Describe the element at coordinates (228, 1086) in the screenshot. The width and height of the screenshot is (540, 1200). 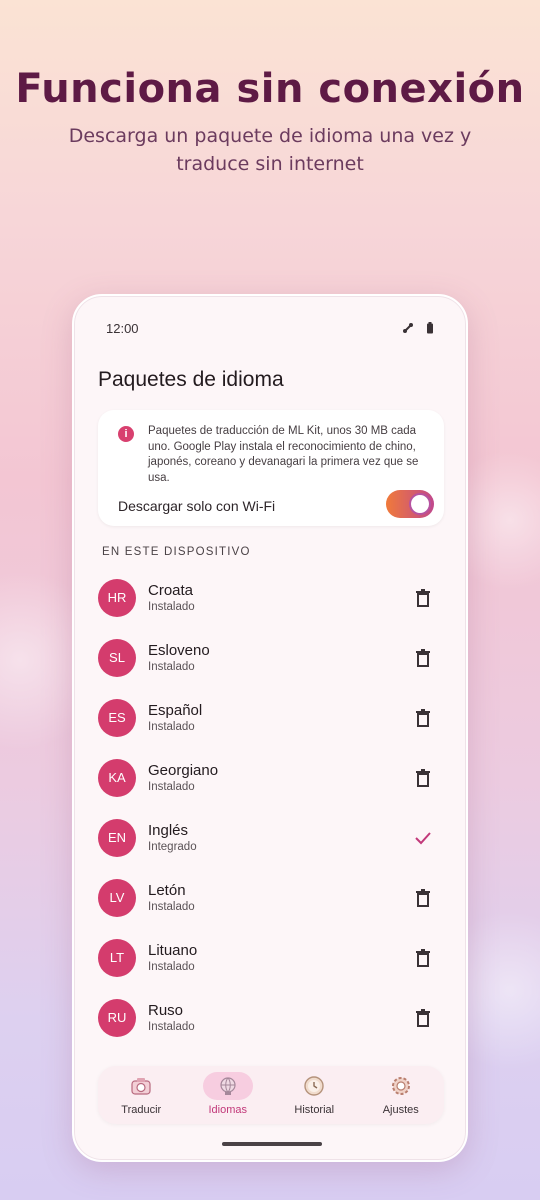
I see `globe-icon` at that location.